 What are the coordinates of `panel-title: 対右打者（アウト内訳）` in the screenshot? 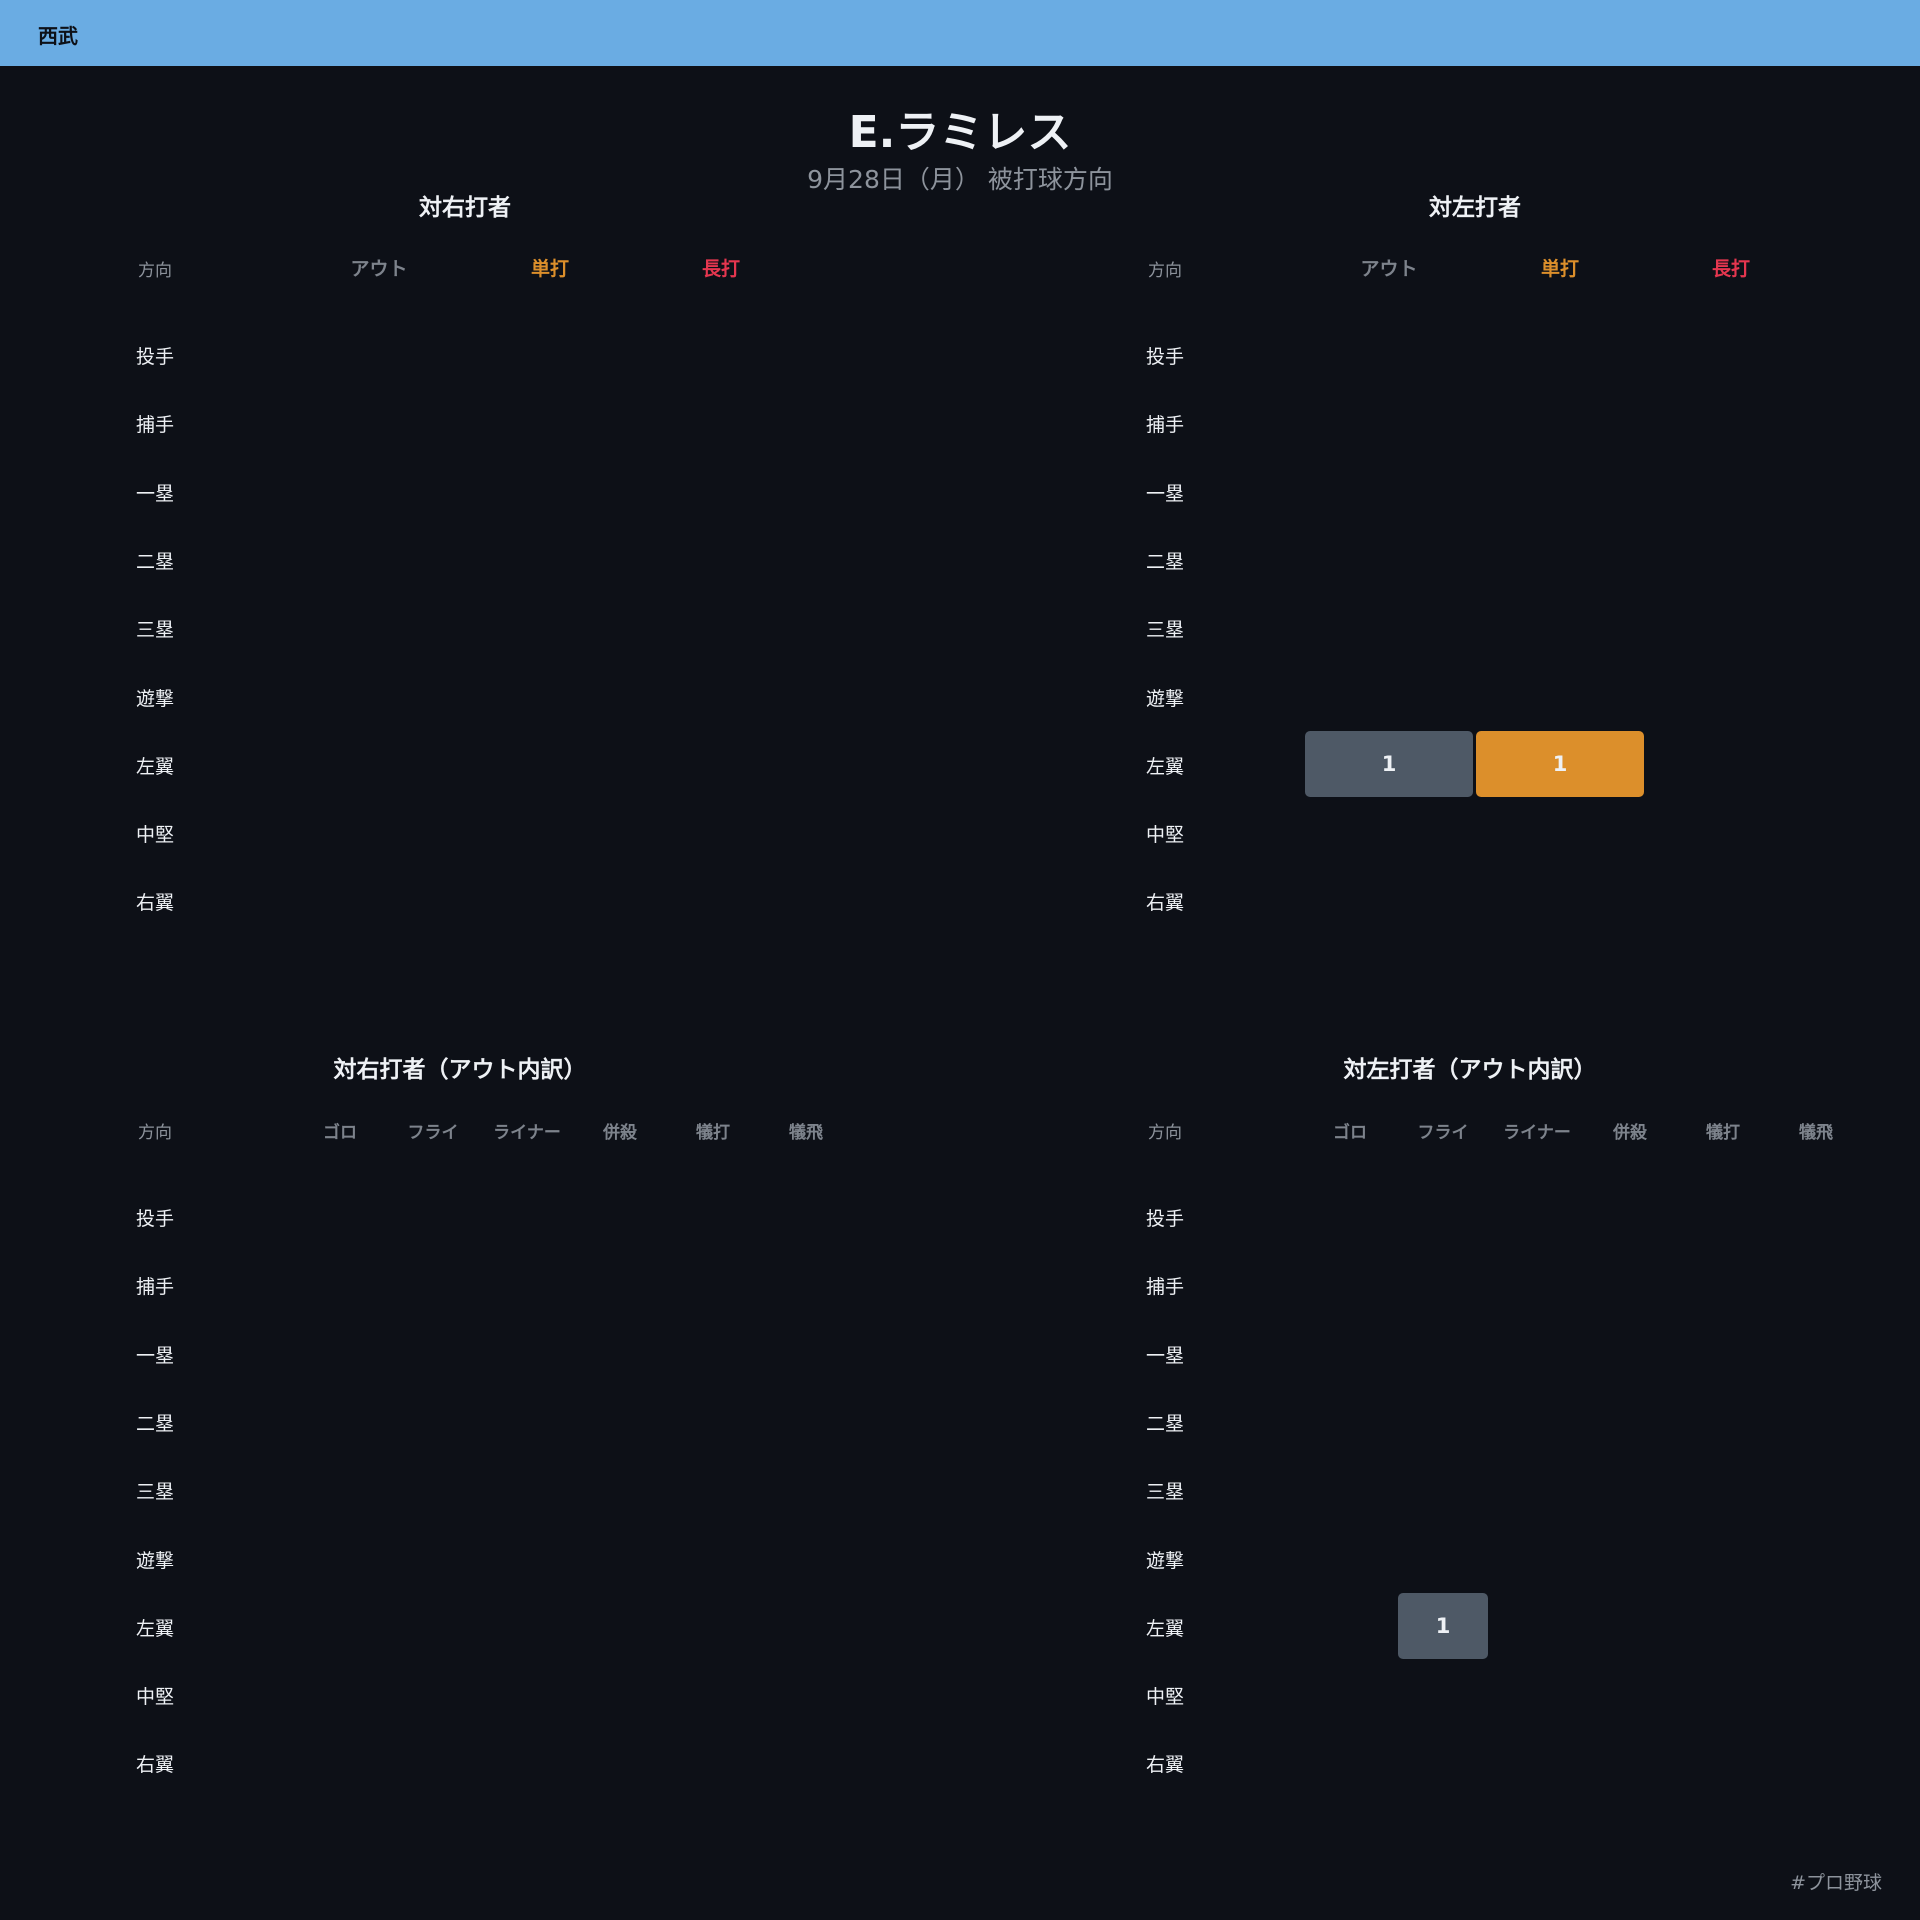 It's located at (460, 1070).